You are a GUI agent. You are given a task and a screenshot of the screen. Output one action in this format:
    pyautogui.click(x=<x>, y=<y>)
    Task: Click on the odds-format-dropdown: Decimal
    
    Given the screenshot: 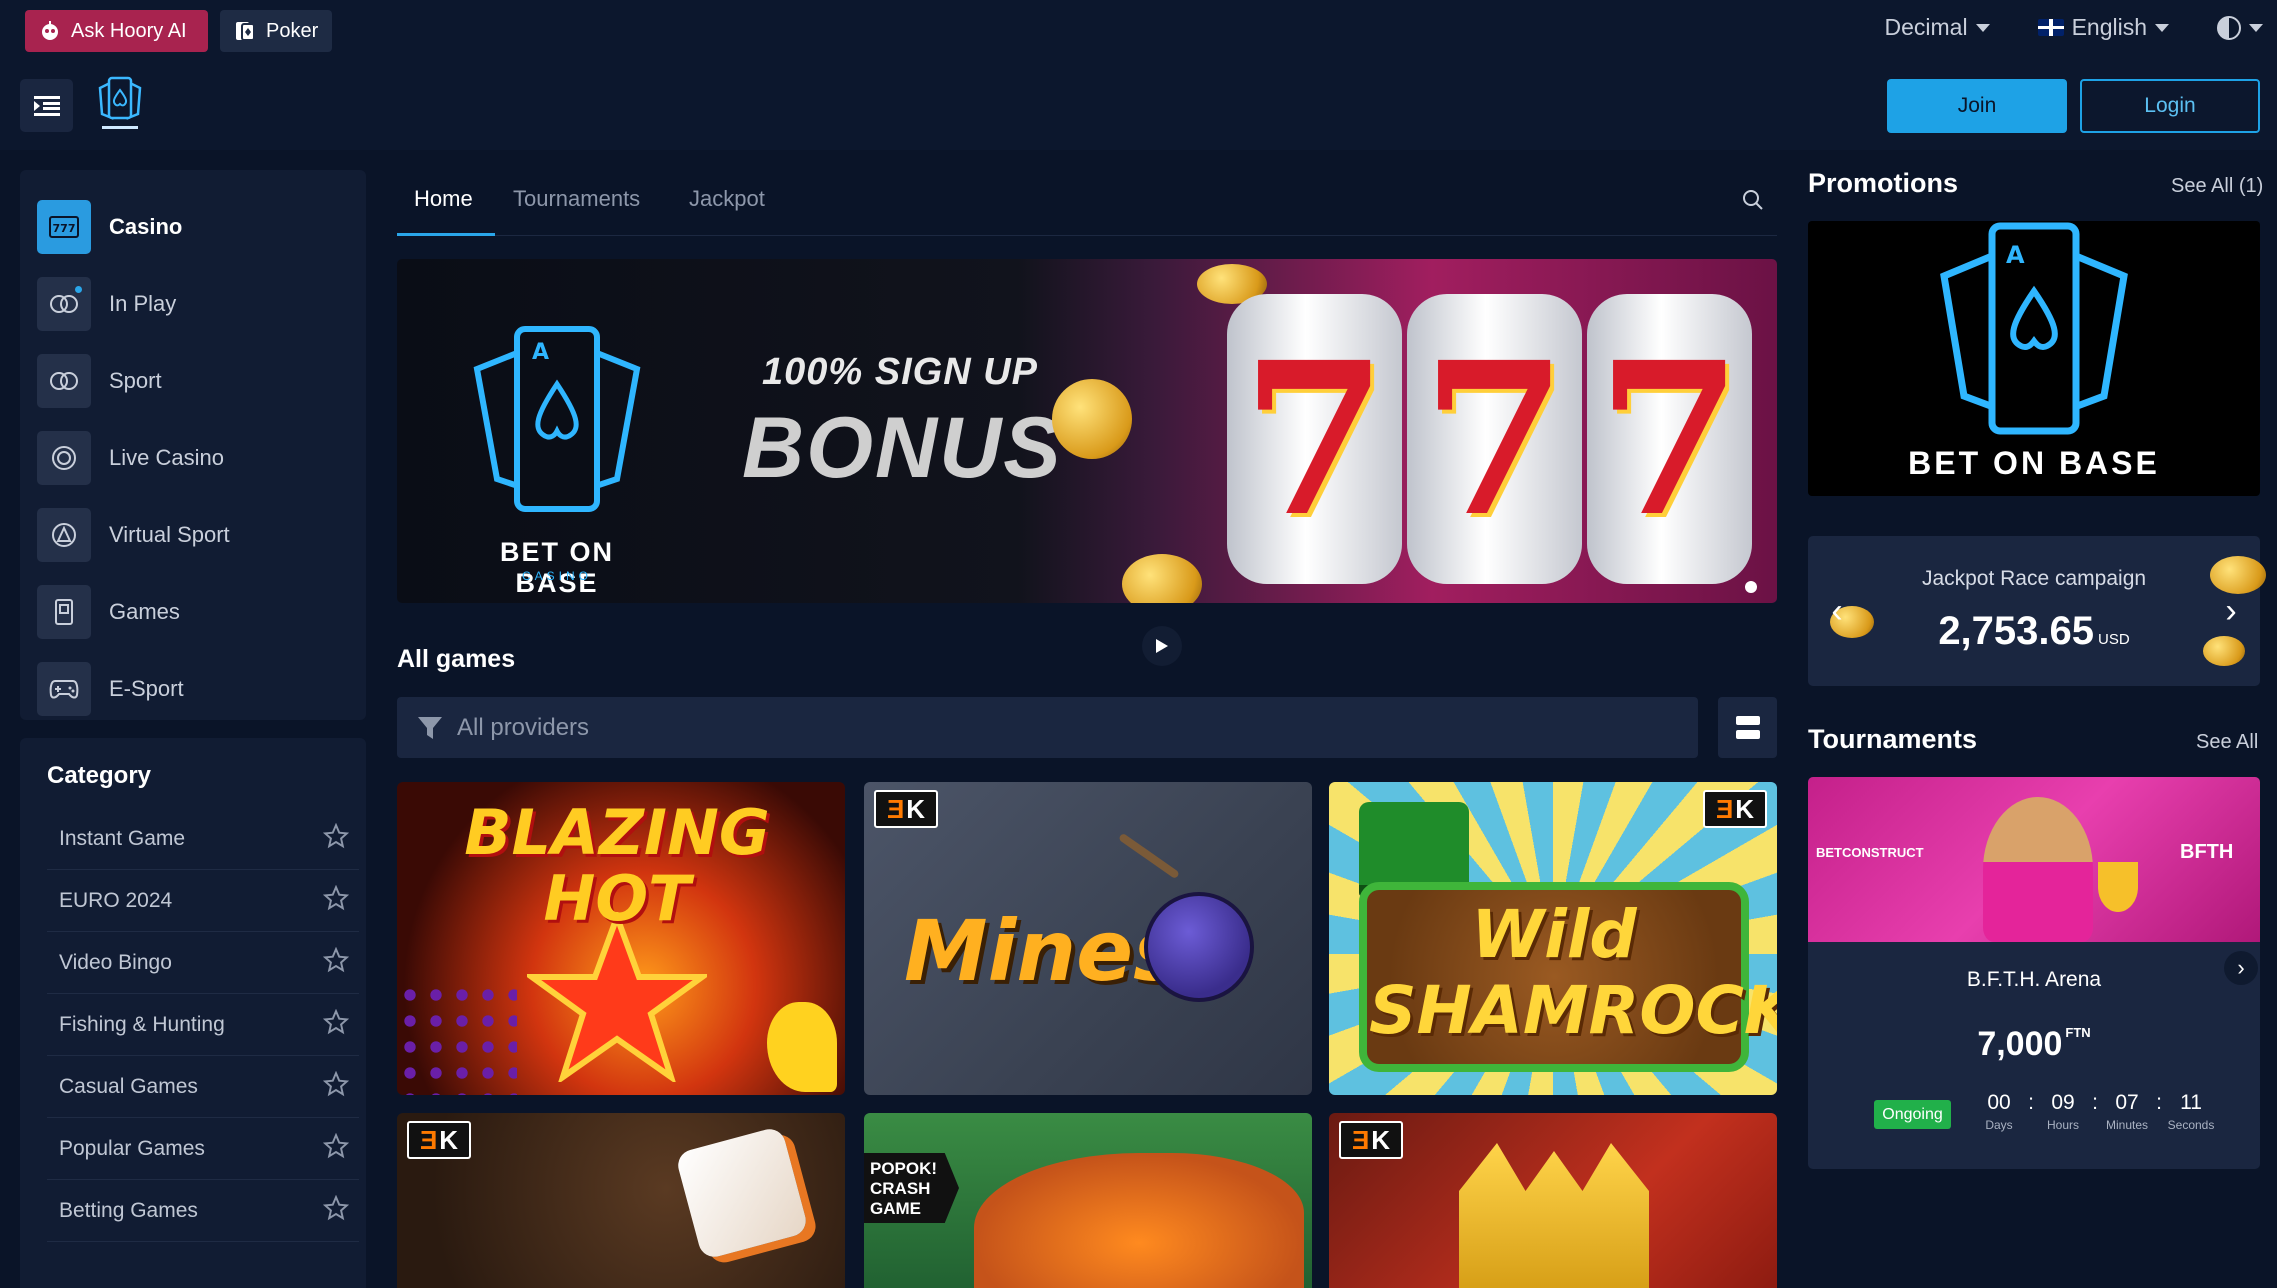 What is the action you would take?
    pyautogui.click(x=1937, y=27)
    